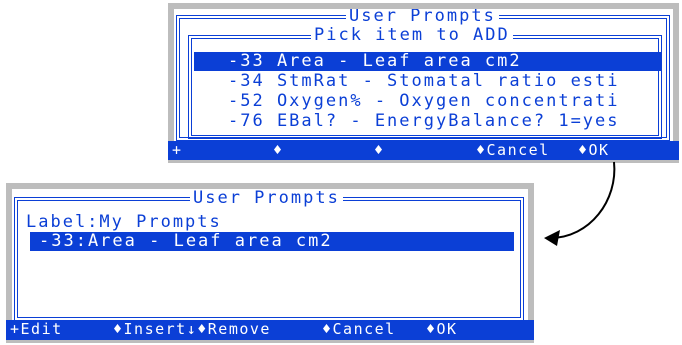 The width and height of the screenshot is (682, 345). Describe the element at coordinates (124, 222) in the screenshot. I see `label-line: Label:My Prompts` at that location.